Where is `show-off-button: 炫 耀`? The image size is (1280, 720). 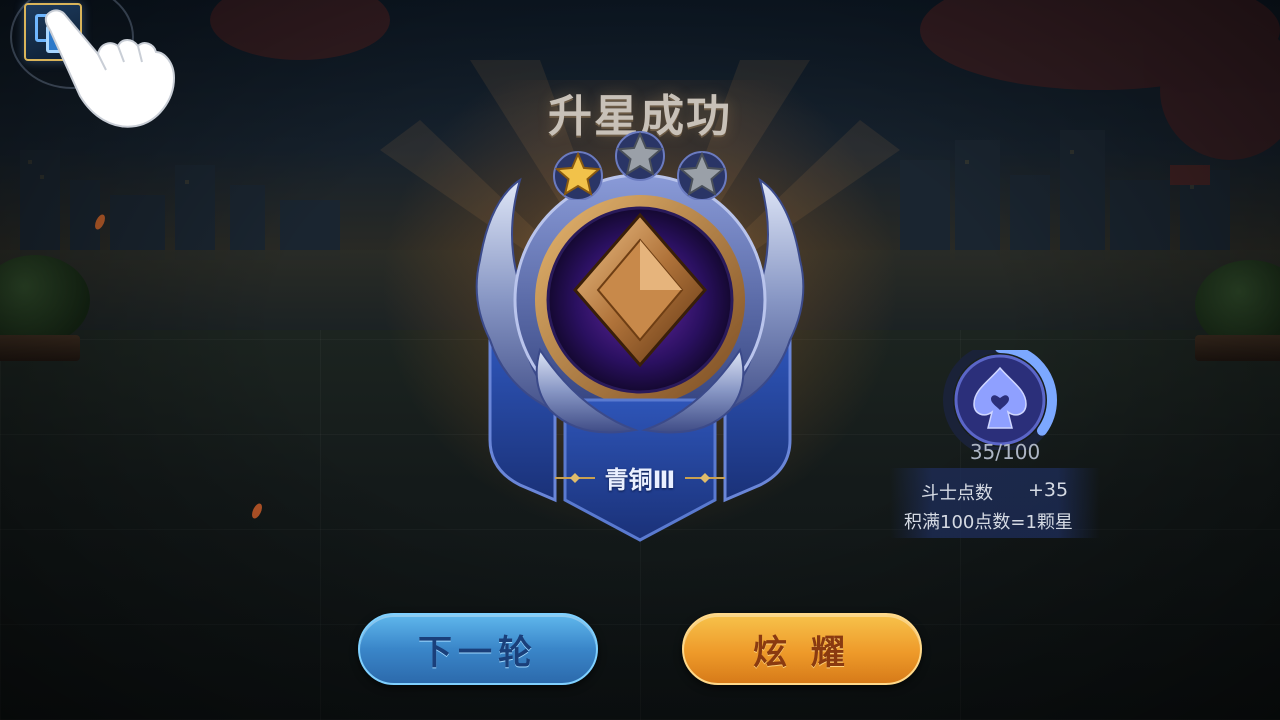 show-off-button: 炫 耀 is located at coordinates (802, 649).